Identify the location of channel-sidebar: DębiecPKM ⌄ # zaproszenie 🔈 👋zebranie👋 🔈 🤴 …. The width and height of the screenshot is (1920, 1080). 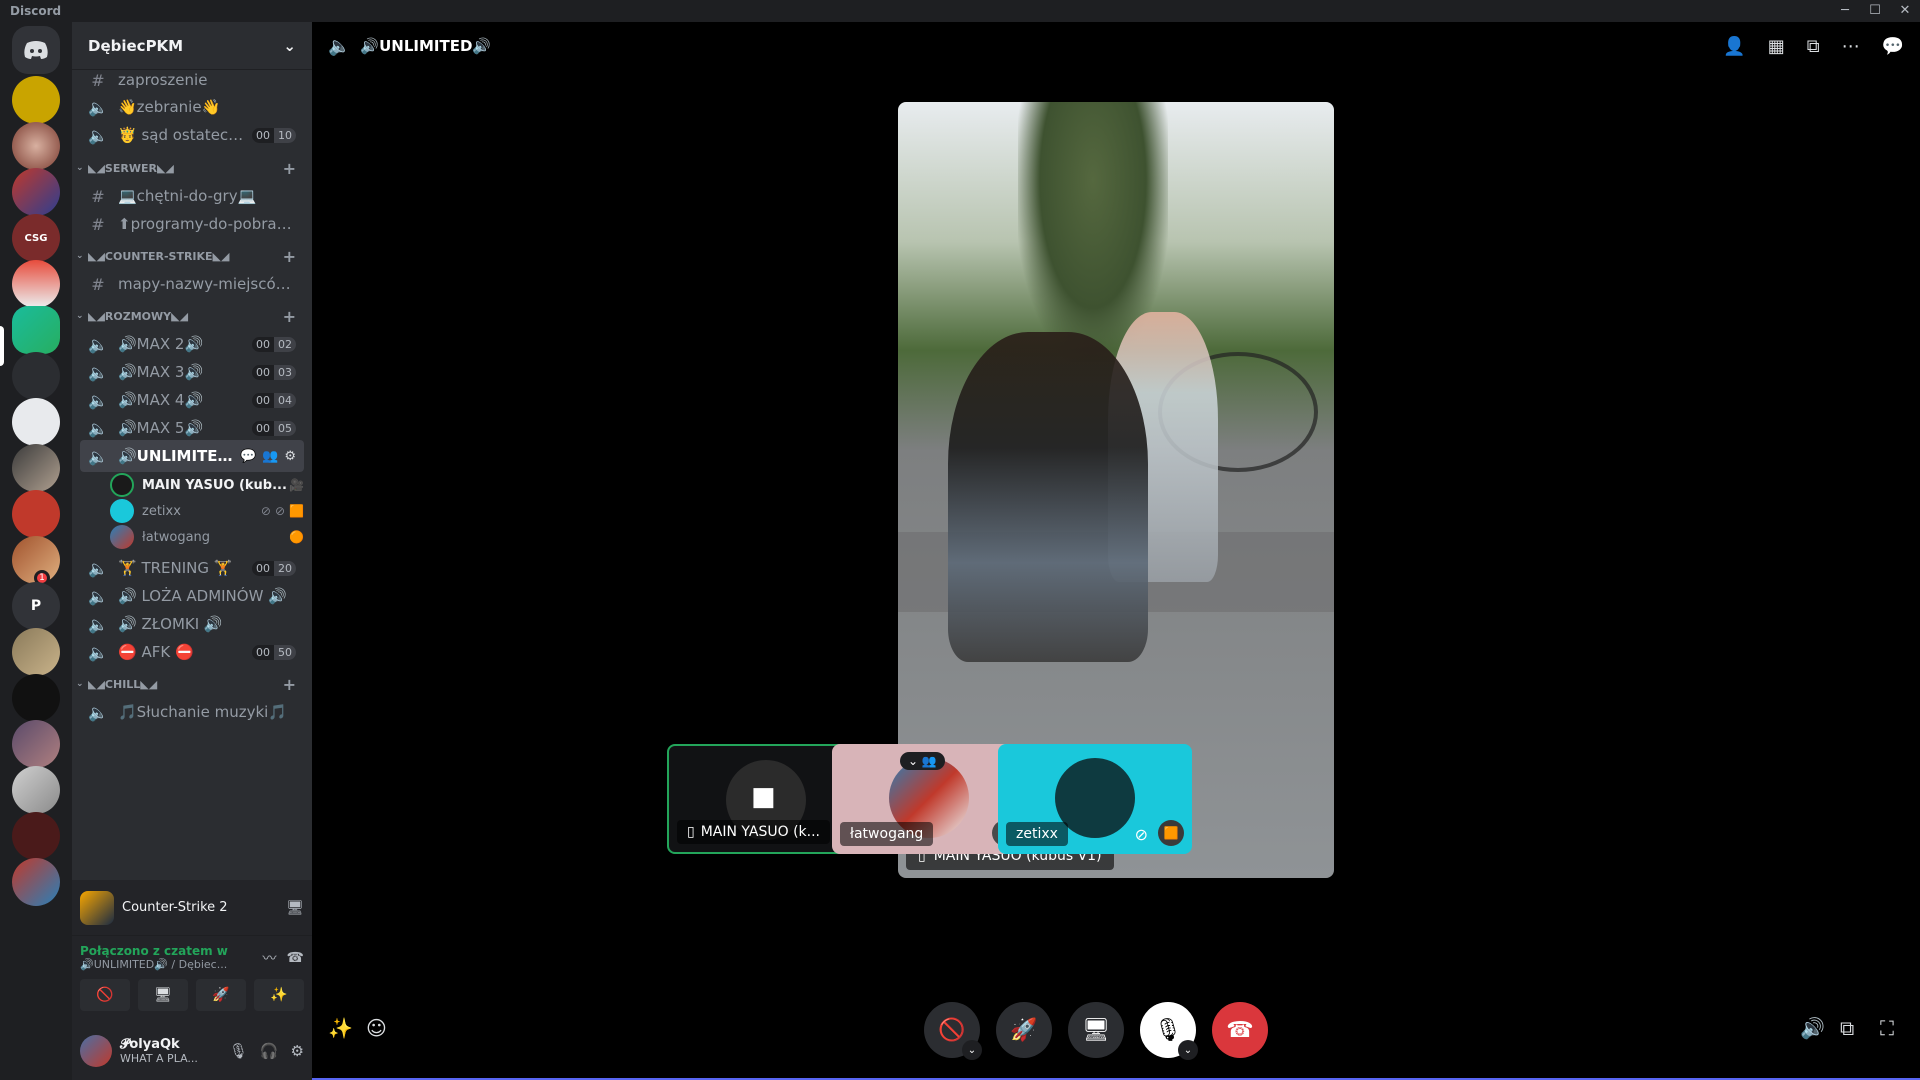
(192, 451).